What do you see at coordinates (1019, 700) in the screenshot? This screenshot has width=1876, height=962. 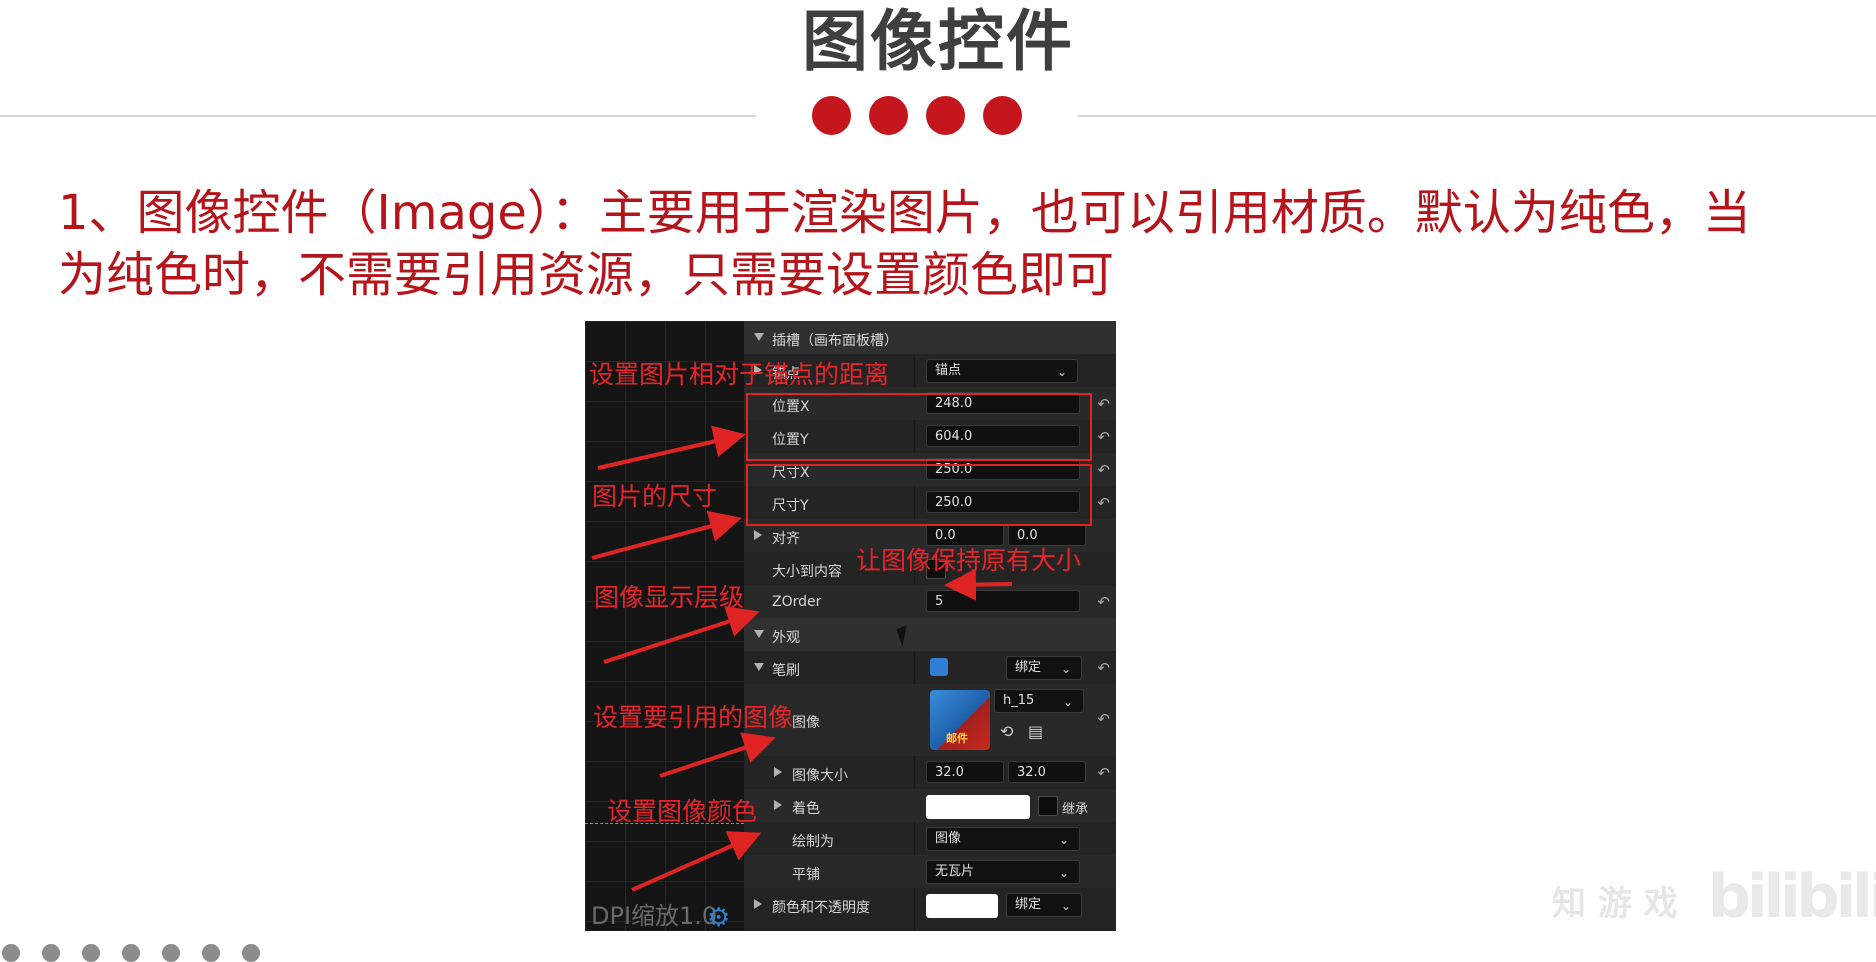 I see `image-asset-name: h_15` at bounding box center [1019, 700].